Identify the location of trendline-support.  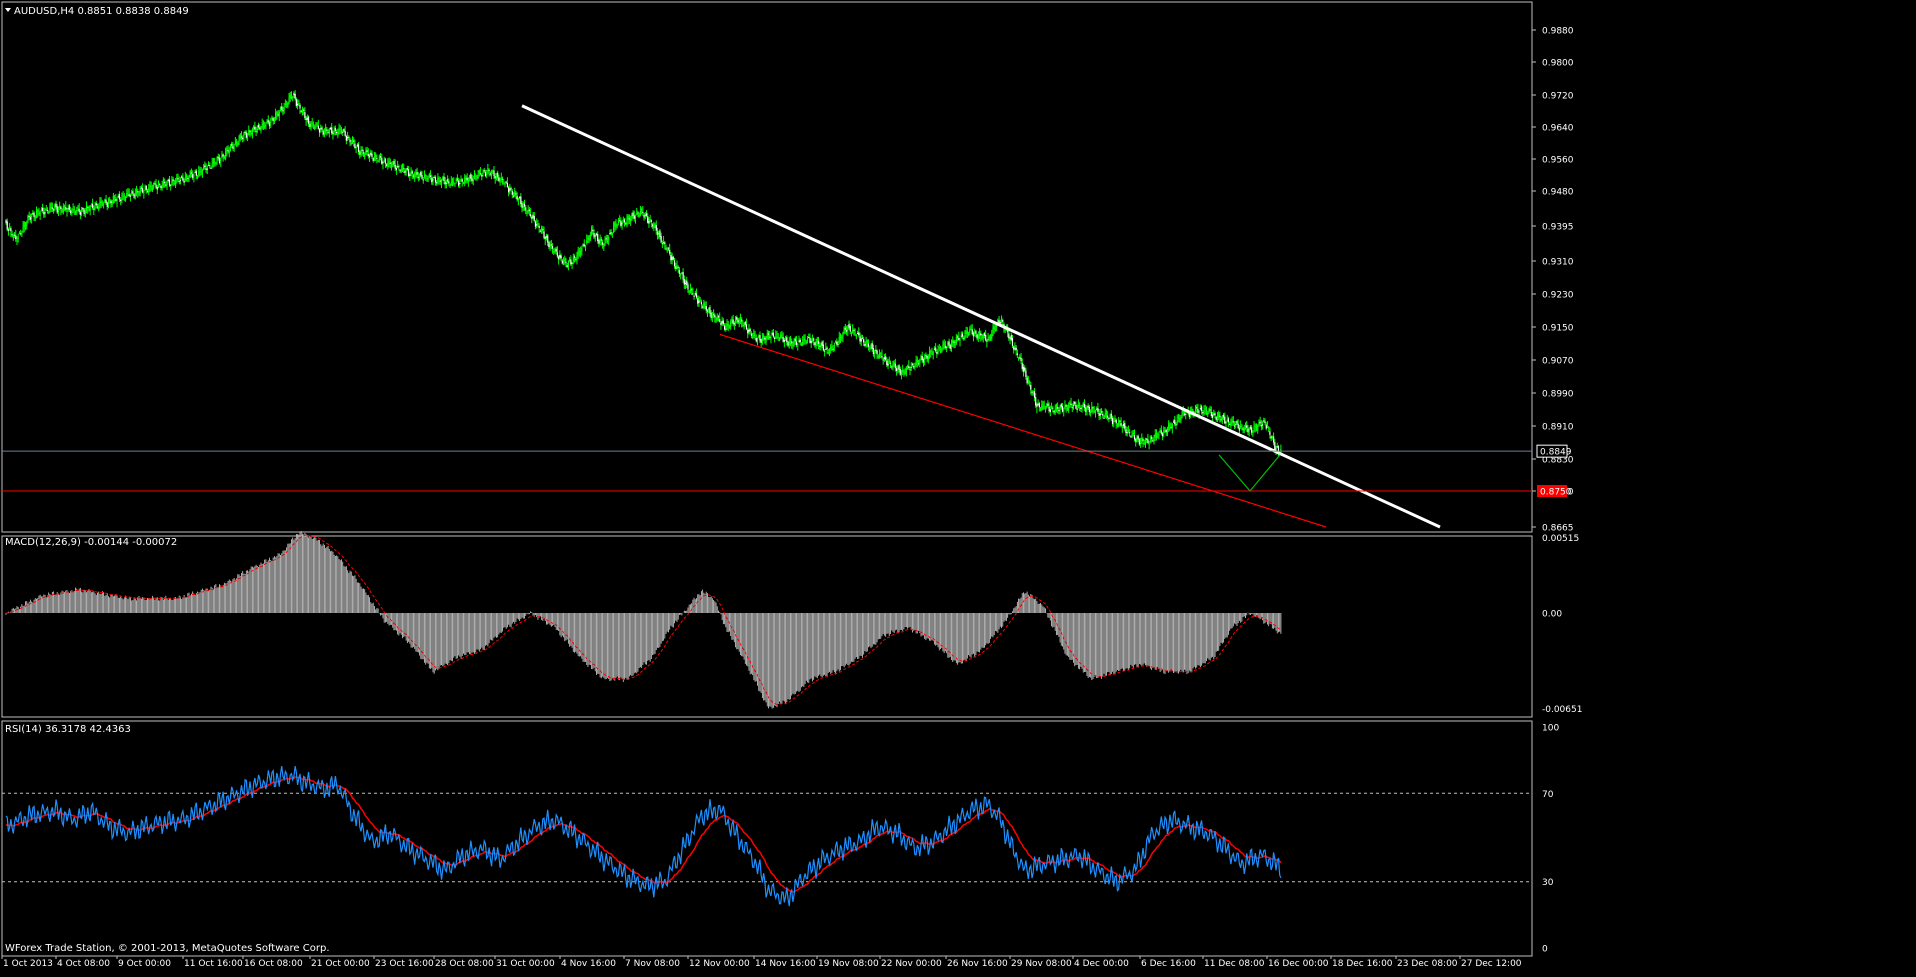
(1023, 430).